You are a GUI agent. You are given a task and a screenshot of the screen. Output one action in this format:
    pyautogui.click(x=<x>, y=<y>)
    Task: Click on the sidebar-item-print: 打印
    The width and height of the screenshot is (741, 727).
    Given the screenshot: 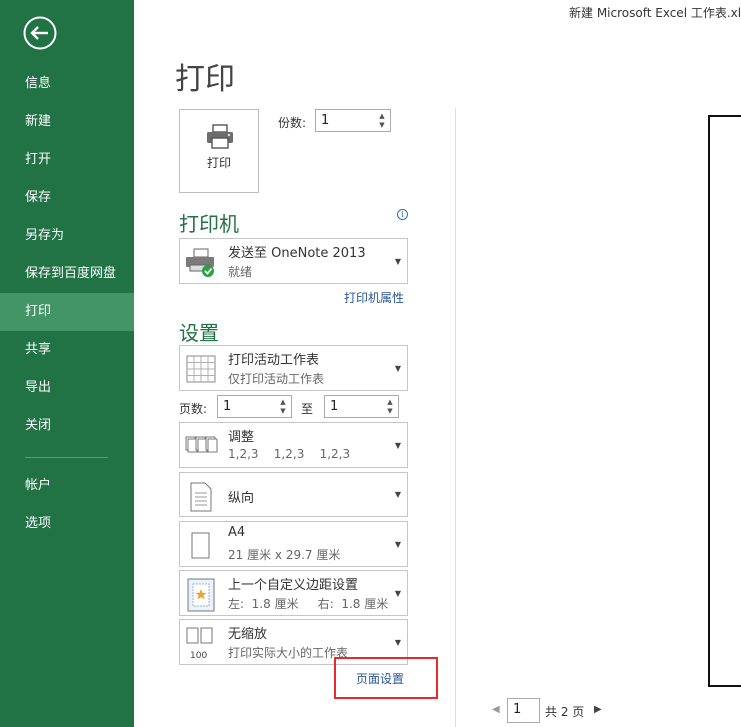 What is the action you would take?
    pyautogui.click(x=67, y=312)
    